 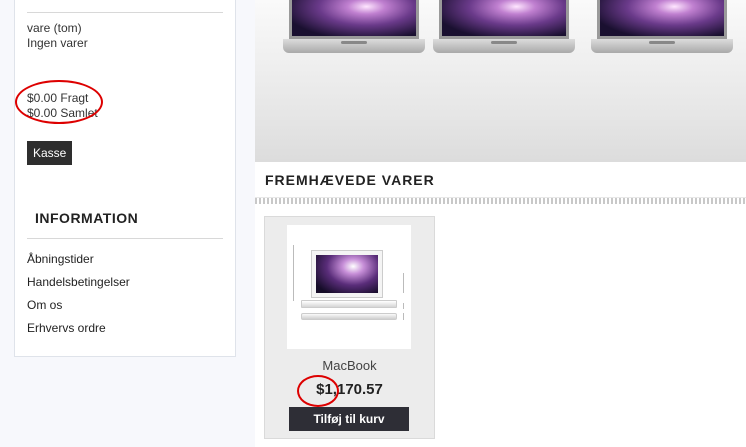 What do you see at coordinates (78, 282) in the screenshot?
I see `link-terms: Handelsbetingelser` at bounding box center [78, 282].